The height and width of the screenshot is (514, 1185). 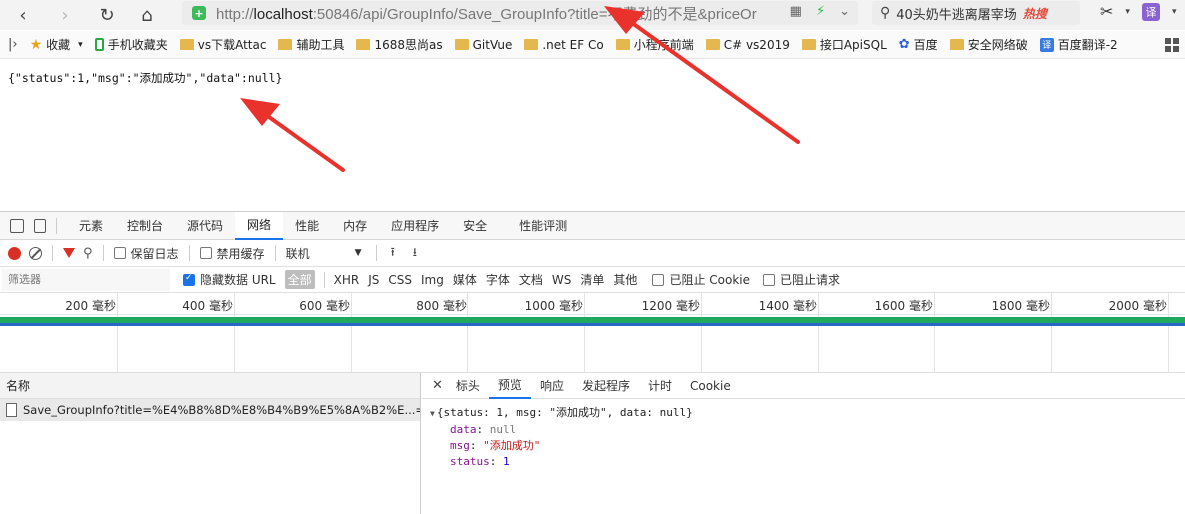 What do you see at coordinates (796, 11) in the screenshot?
I see `qr-code-icon: ▦` at bounding box center [796, 11].